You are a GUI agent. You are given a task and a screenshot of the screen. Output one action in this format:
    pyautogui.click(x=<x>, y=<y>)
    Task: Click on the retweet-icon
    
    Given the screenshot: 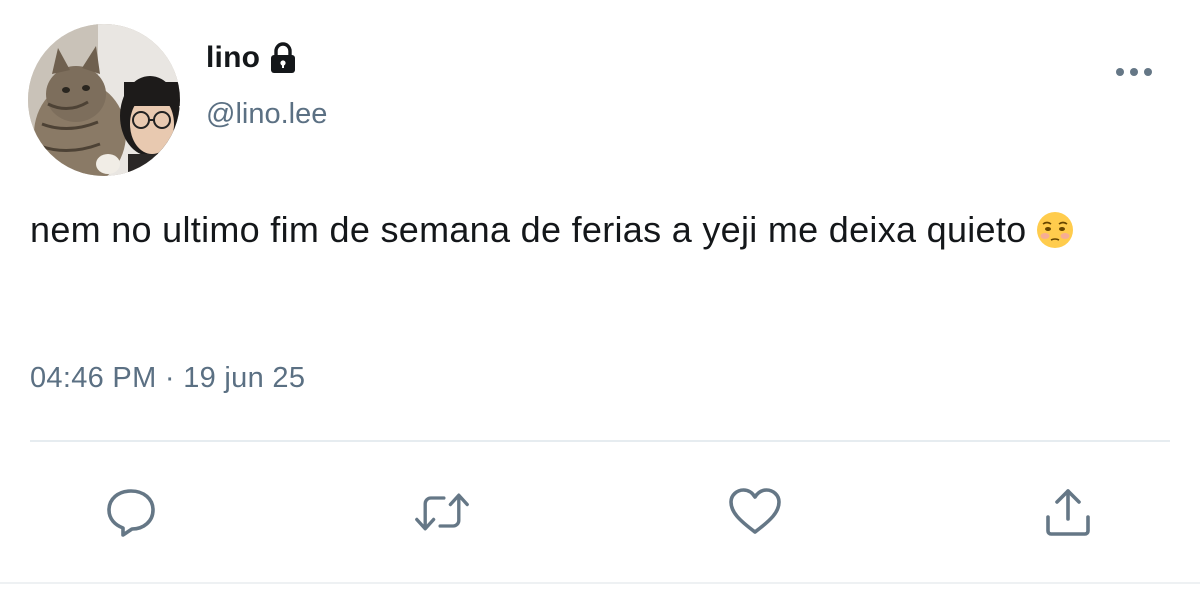 What is the action you would take?
    pyautogui.click(x=442, y=512)
    